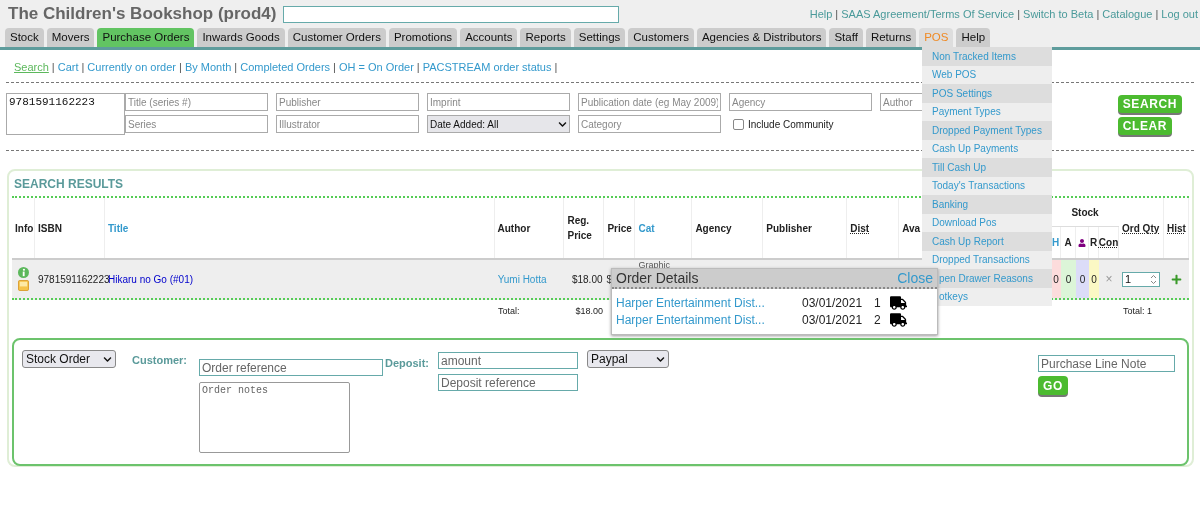 The image size is (1200, 509). I want to click on sub-link: By Month, so click(208, 67).